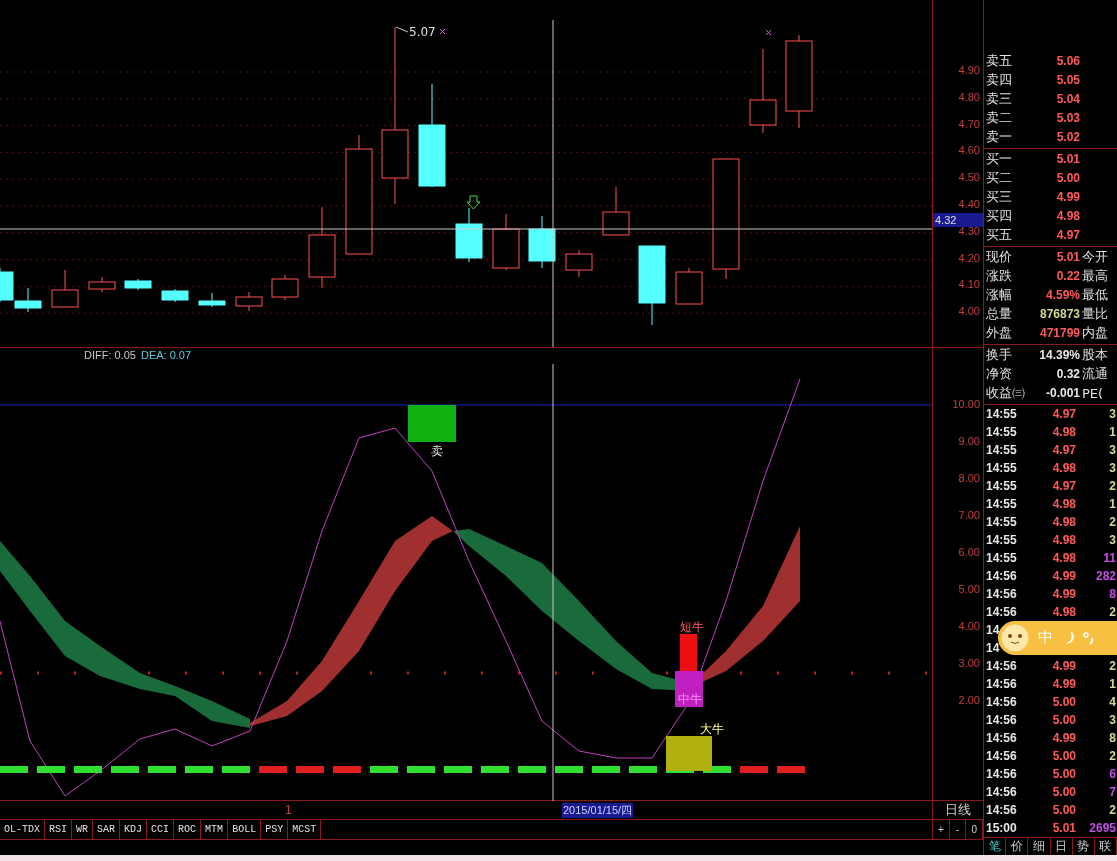 This screenshot has height=861, width=1117. I want to click on punctuation-icon, so click(1089, 637).